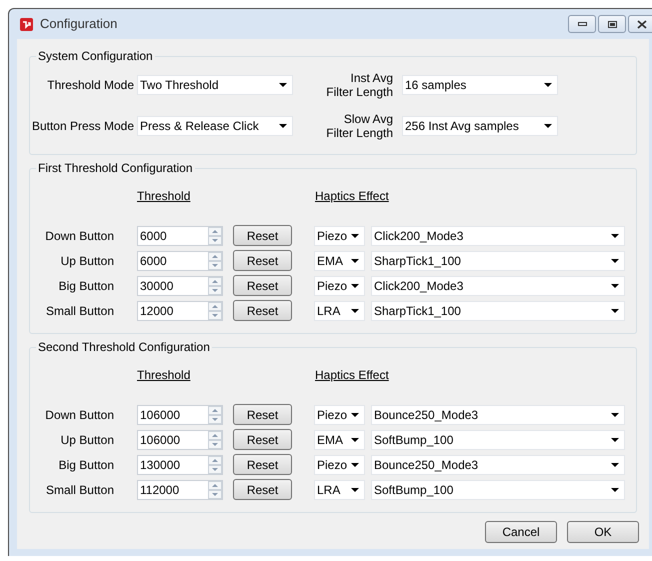 This screenshot has width=652, height=561. I want to click on field-label: Slow Avg Filter Length, so click(359, 126).